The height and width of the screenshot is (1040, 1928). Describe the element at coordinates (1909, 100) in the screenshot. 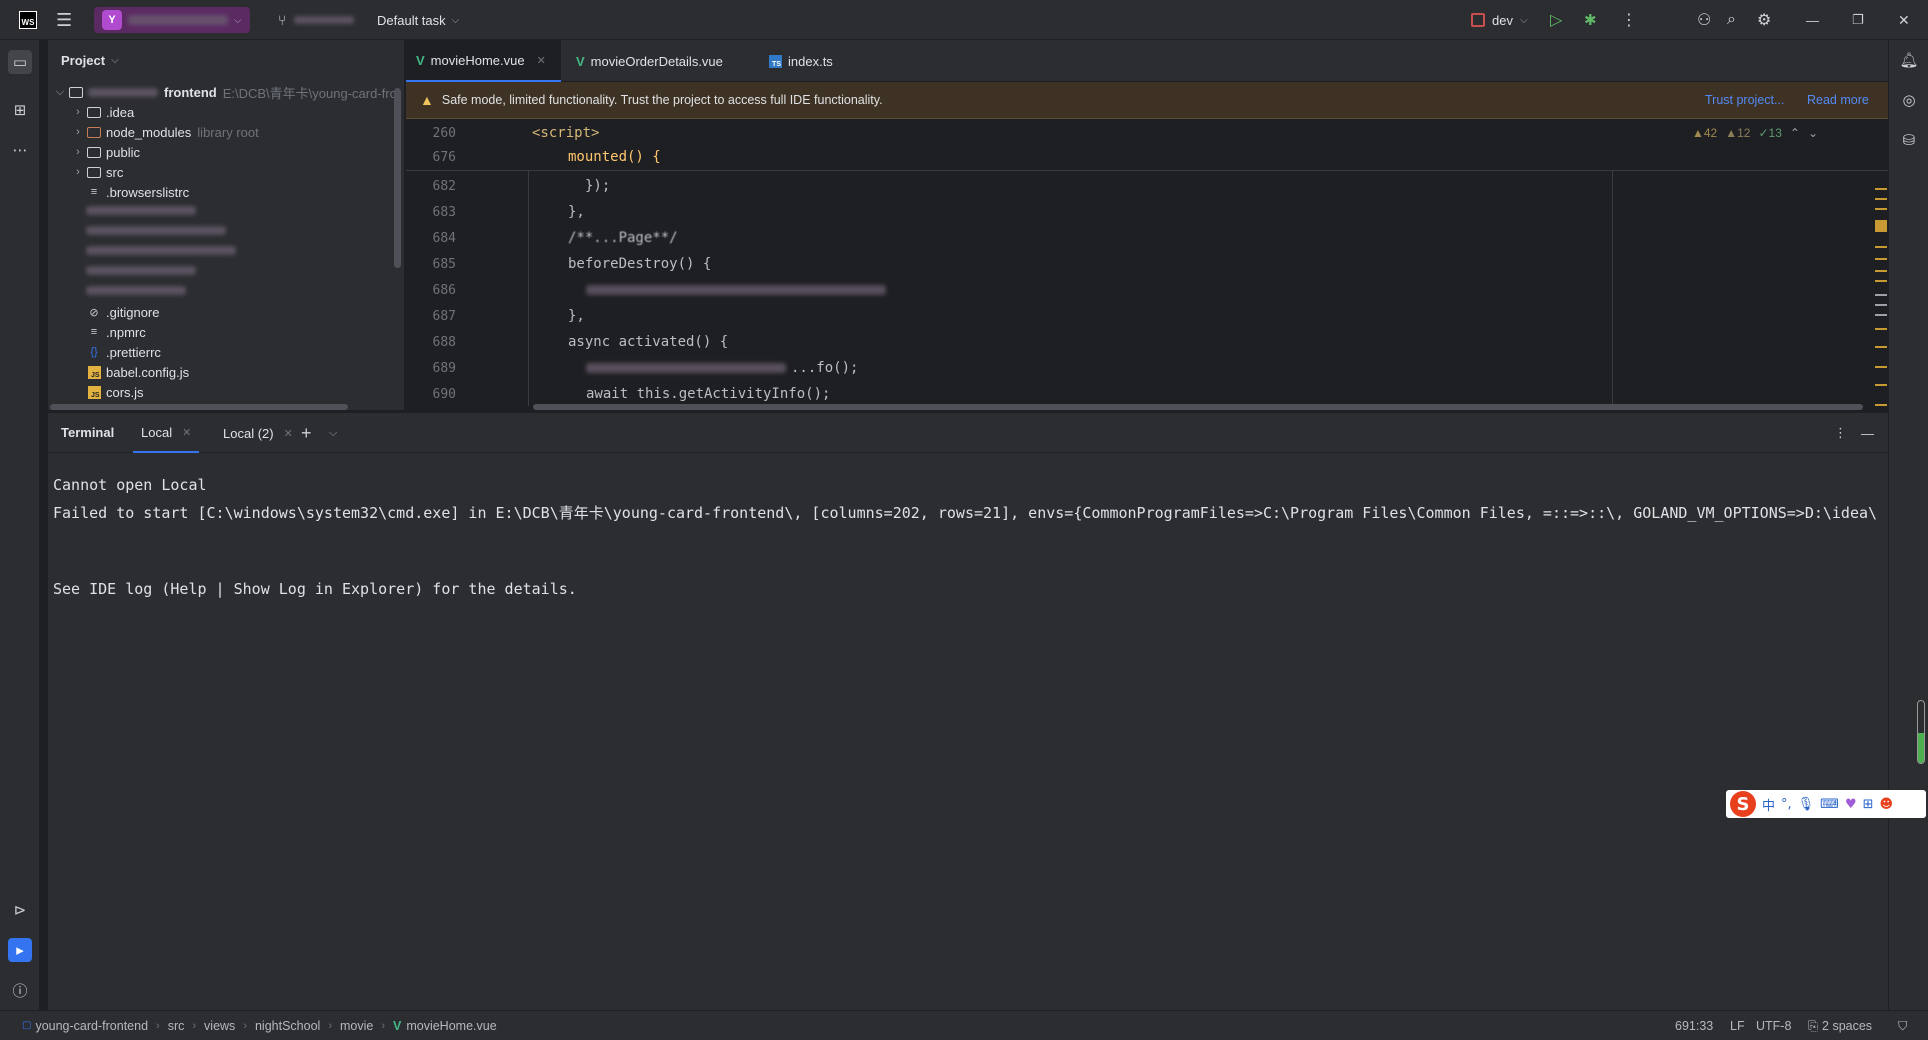

I see `ai-assistant-icon: ◎` at that location.